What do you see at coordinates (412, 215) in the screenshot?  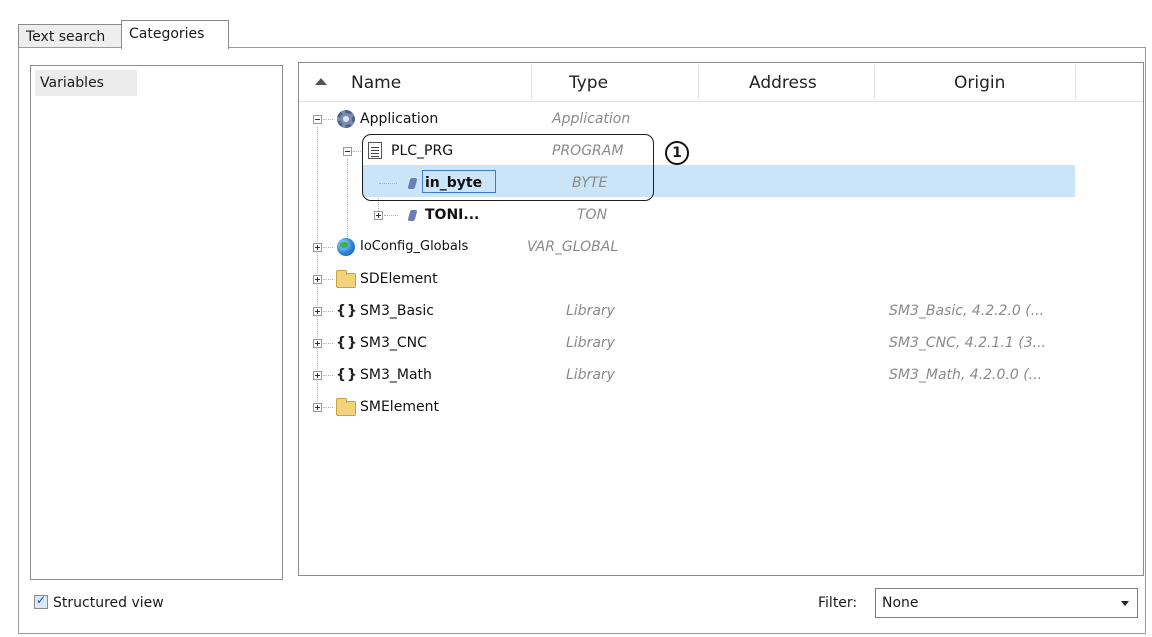 I see `variable-icon` at bounding box center [412, 215].